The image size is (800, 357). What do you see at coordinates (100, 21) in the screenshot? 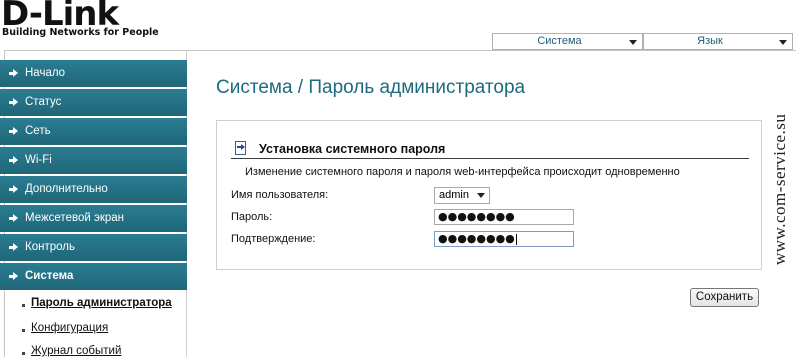
I see `dlink-logo: D-Link Building Networks for People` at bounding box center [100, 21].